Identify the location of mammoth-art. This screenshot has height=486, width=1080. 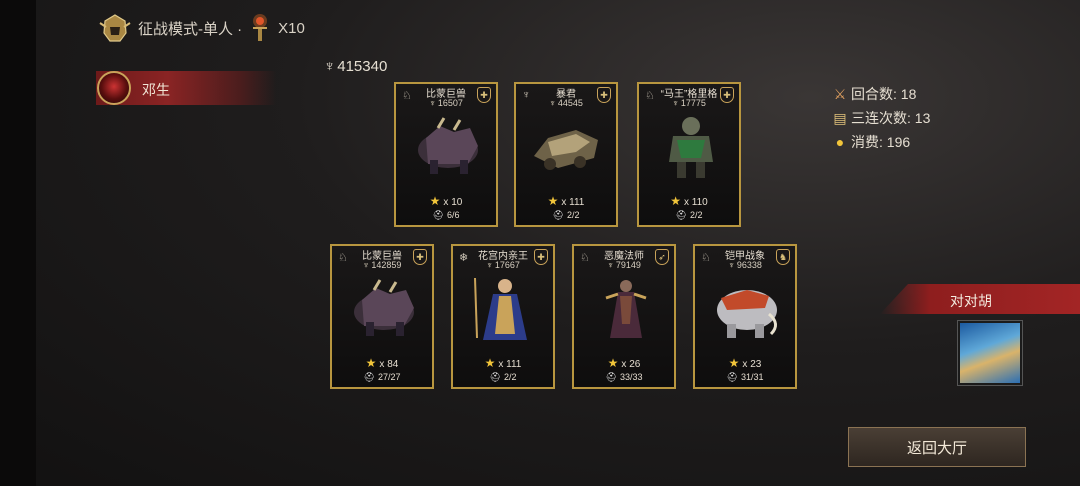
(747, 314).